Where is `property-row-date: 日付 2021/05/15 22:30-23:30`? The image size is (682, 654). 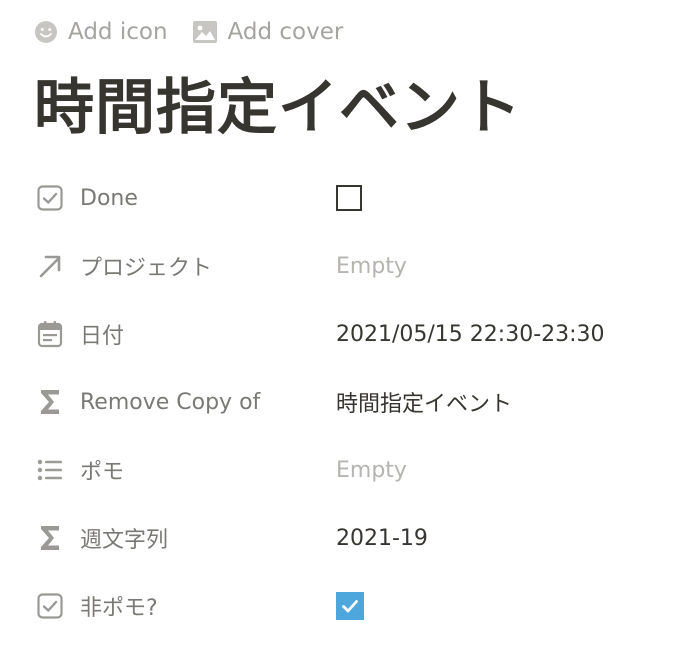 property-row-date: 日付 2021/05/15 22:30-23:30 is located at coordinates (344, 334).